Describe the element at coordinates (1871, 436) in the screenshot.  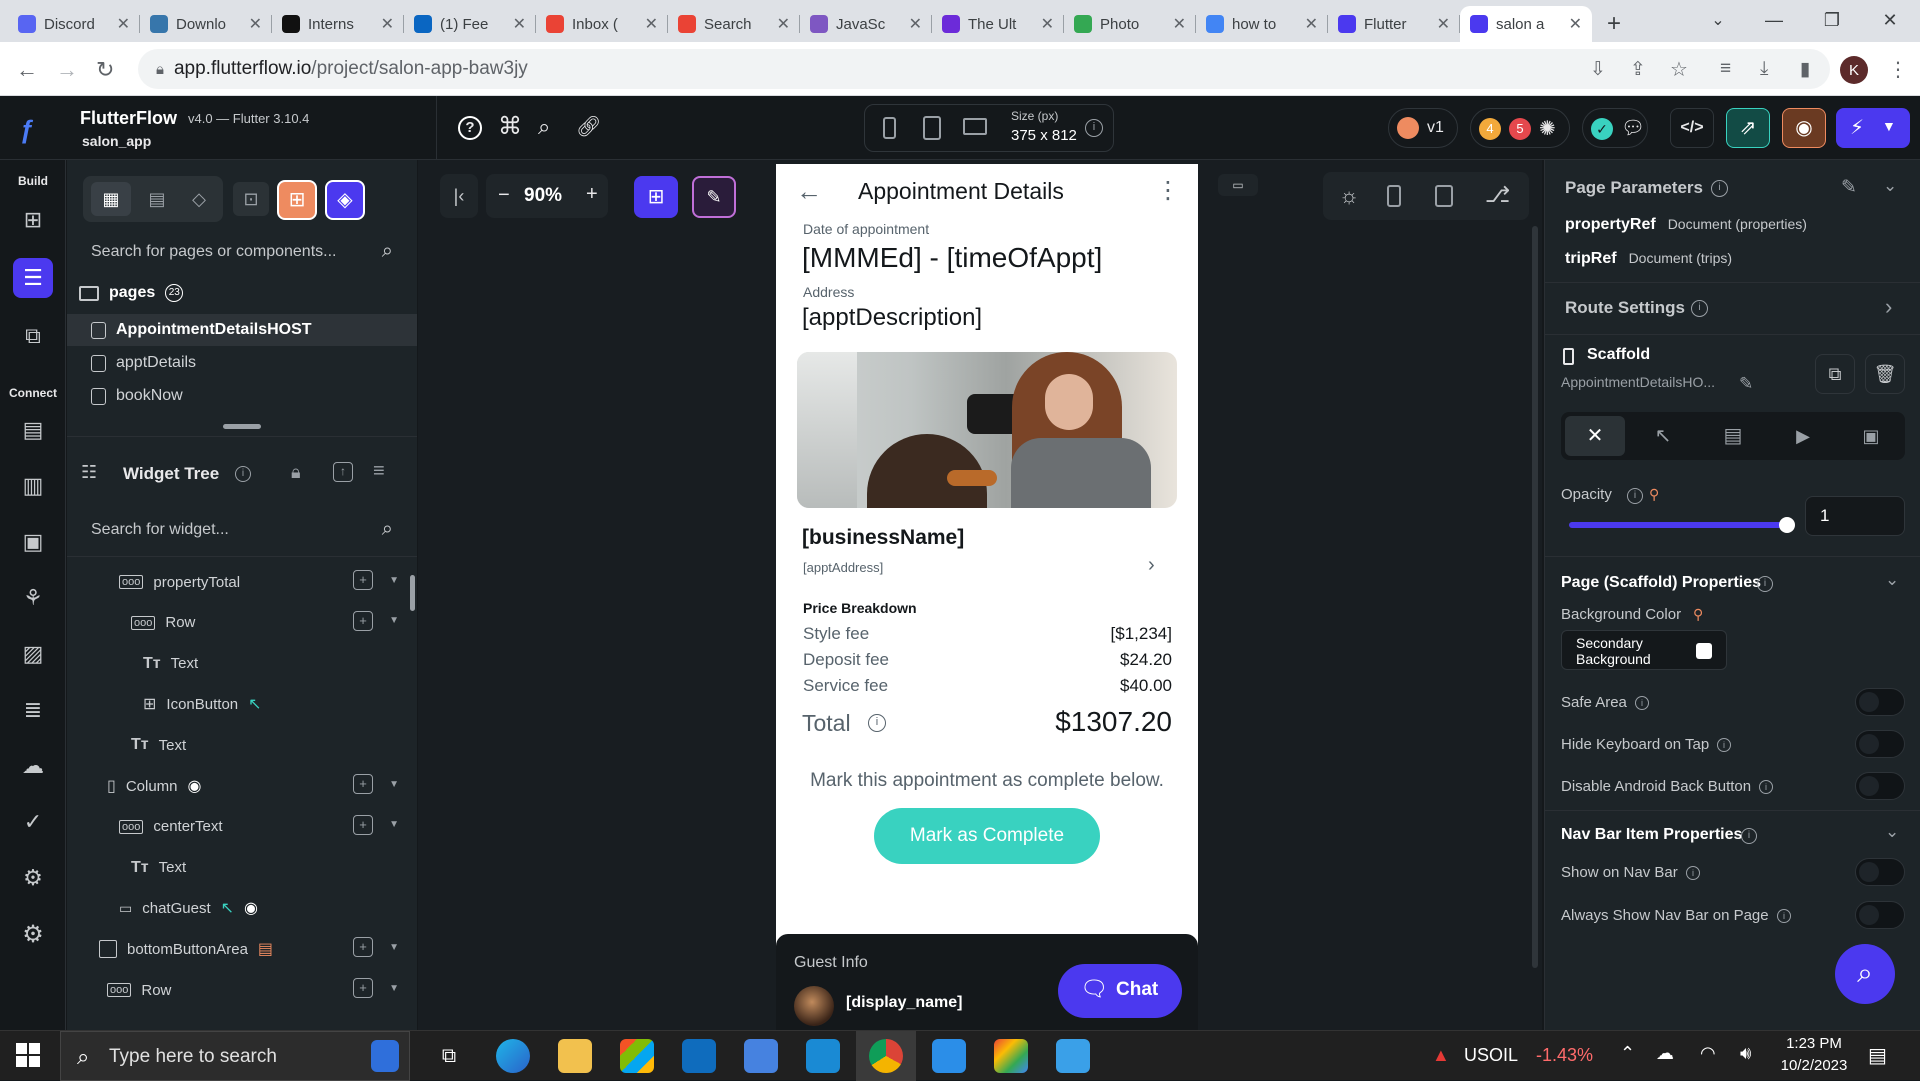
I see `state-tab-icon: ▣` at that location.